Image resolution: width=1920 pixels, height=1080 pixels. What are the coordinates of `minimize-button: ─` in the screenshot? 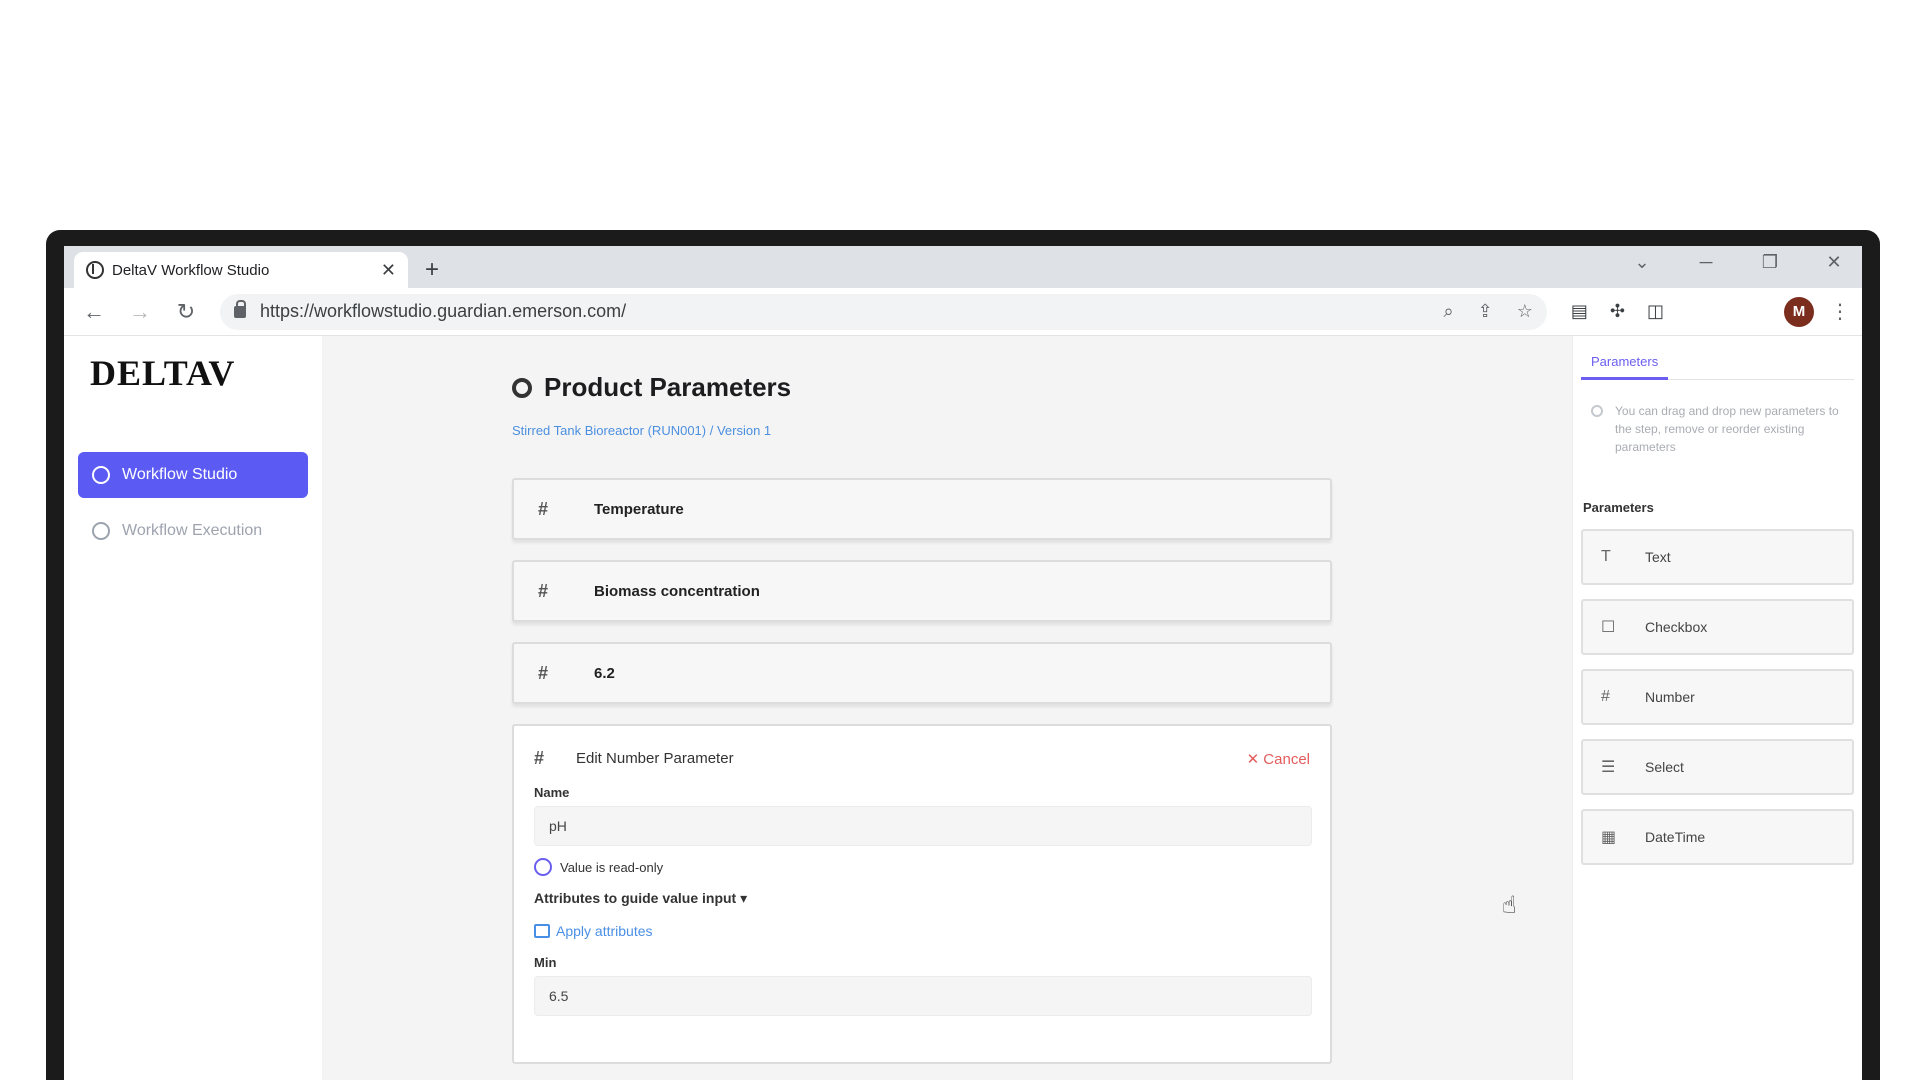 It's located at (1706, 262).